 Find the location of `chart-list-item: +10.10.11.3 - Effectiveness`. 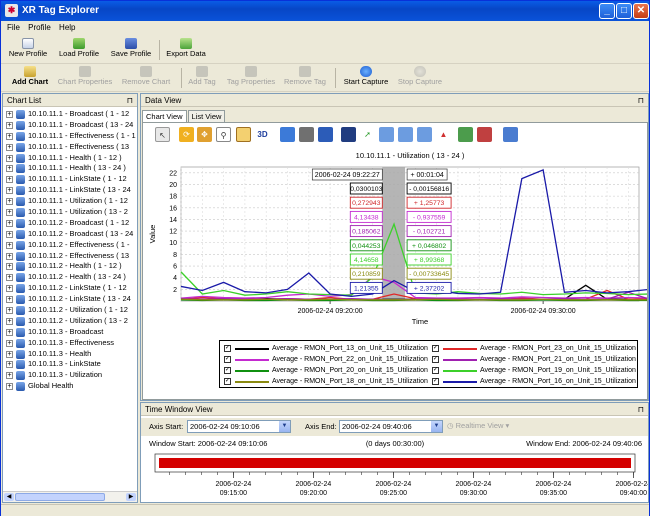

chart-list-item: +10.10.11.3 - Effectiveness is located at coordinates (70, 343).